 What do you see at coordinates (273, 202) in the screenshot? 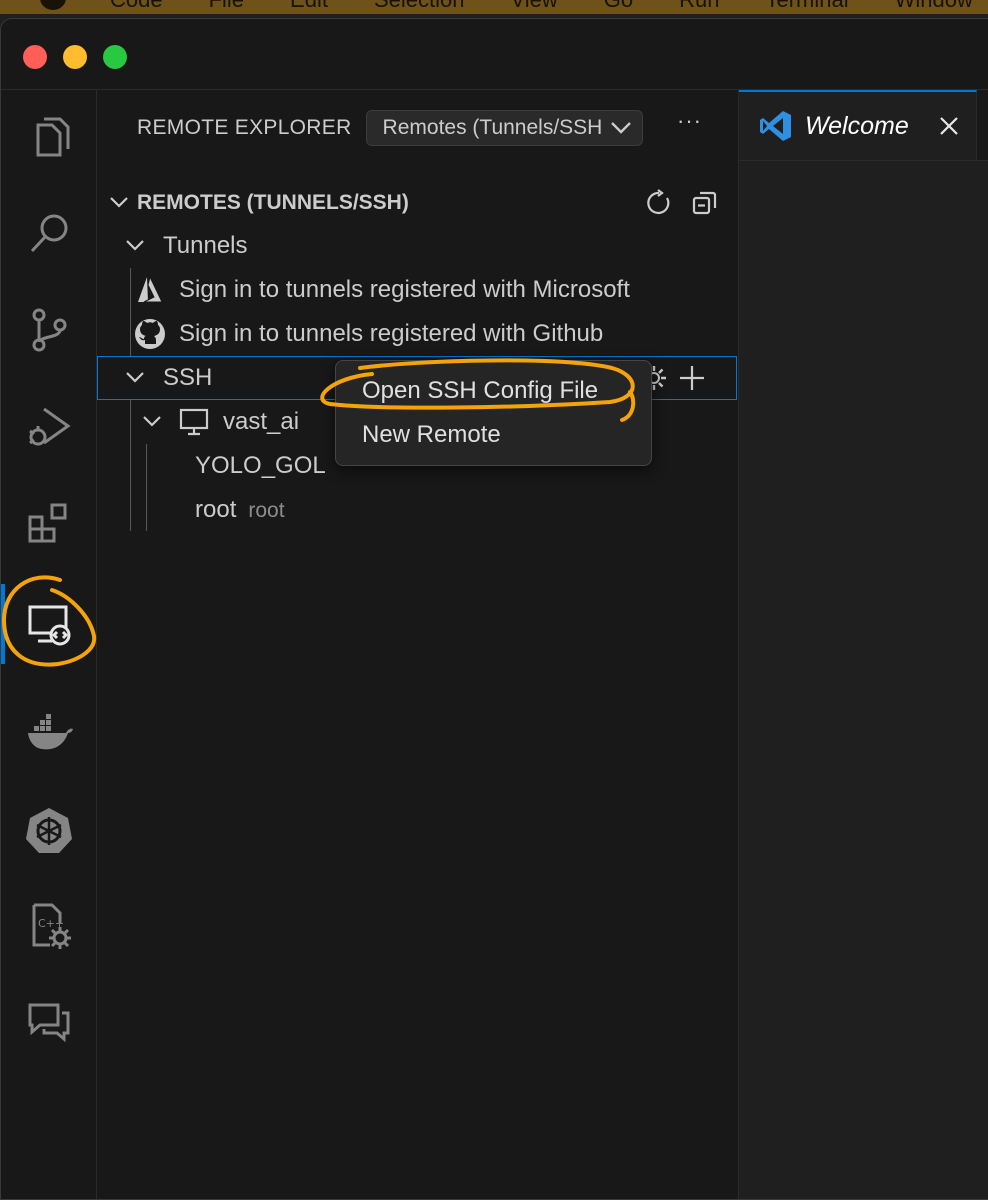
I see `section-title: REMOTES (TUNNELS/SSH)` at bounding box center [273, 202].